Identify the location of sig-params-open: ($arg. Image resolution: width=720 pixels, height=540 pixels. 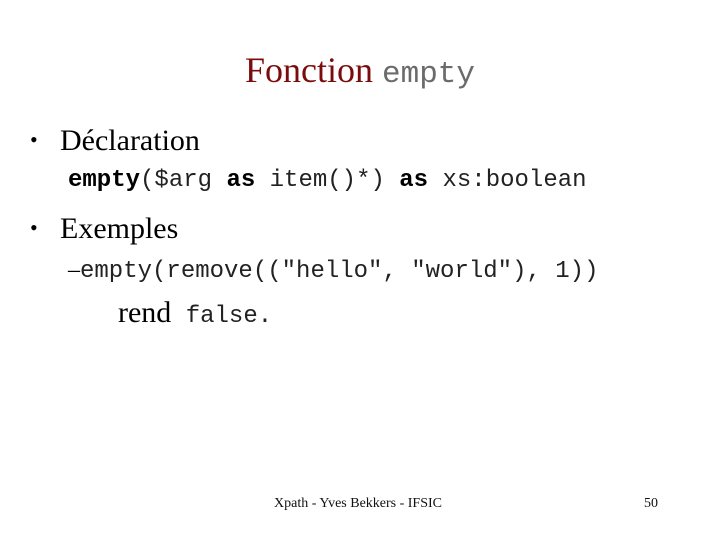
(183, 180).